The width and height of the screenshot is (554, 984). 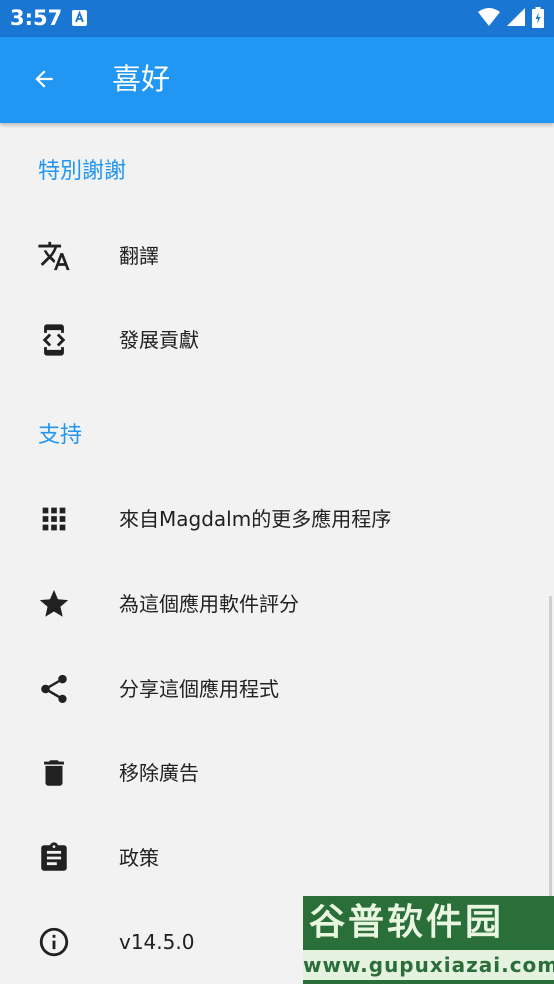 I want to click on section-header-support: 支持, so click(x=60, y=435).